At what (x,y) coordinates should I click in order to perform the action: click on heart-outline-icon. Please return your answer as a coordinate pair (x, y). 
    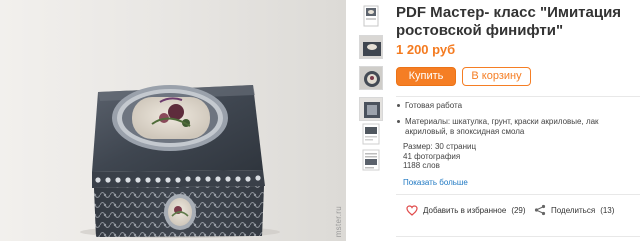
    Looking at the image, I should click on (412, 210).